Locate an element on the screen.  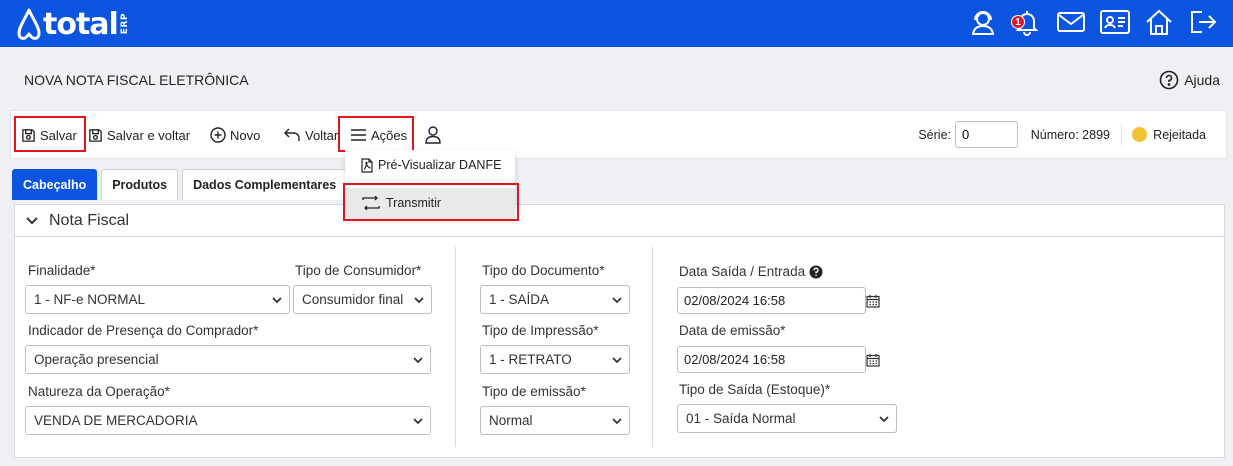
tipo-consumidor-select: Consumidor final is located at coordinates (362, 299).